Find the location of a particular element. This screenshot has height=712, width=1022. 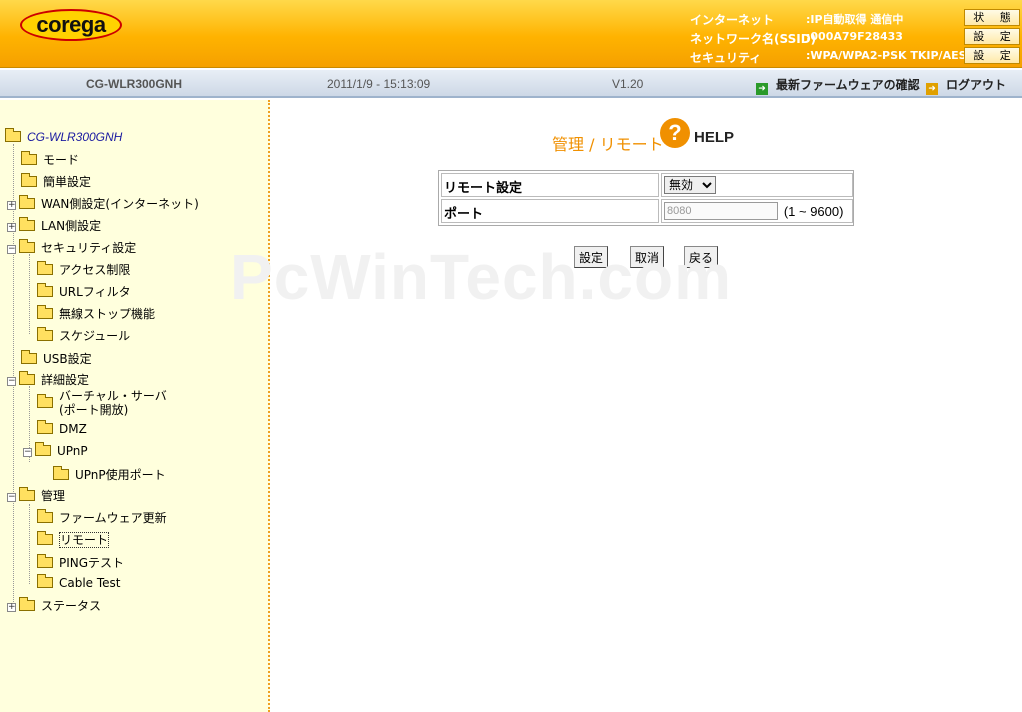

port-cell: (1 ~ 9600) is located at coordinates (757, 211).